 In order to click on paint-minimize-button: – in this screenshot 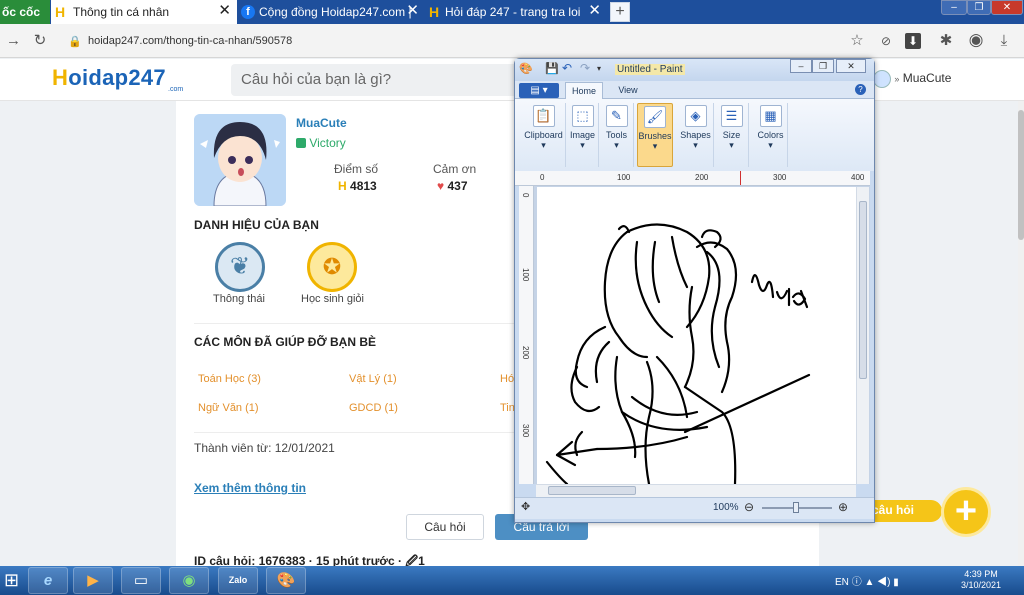, I will do `click(801, 66)`.